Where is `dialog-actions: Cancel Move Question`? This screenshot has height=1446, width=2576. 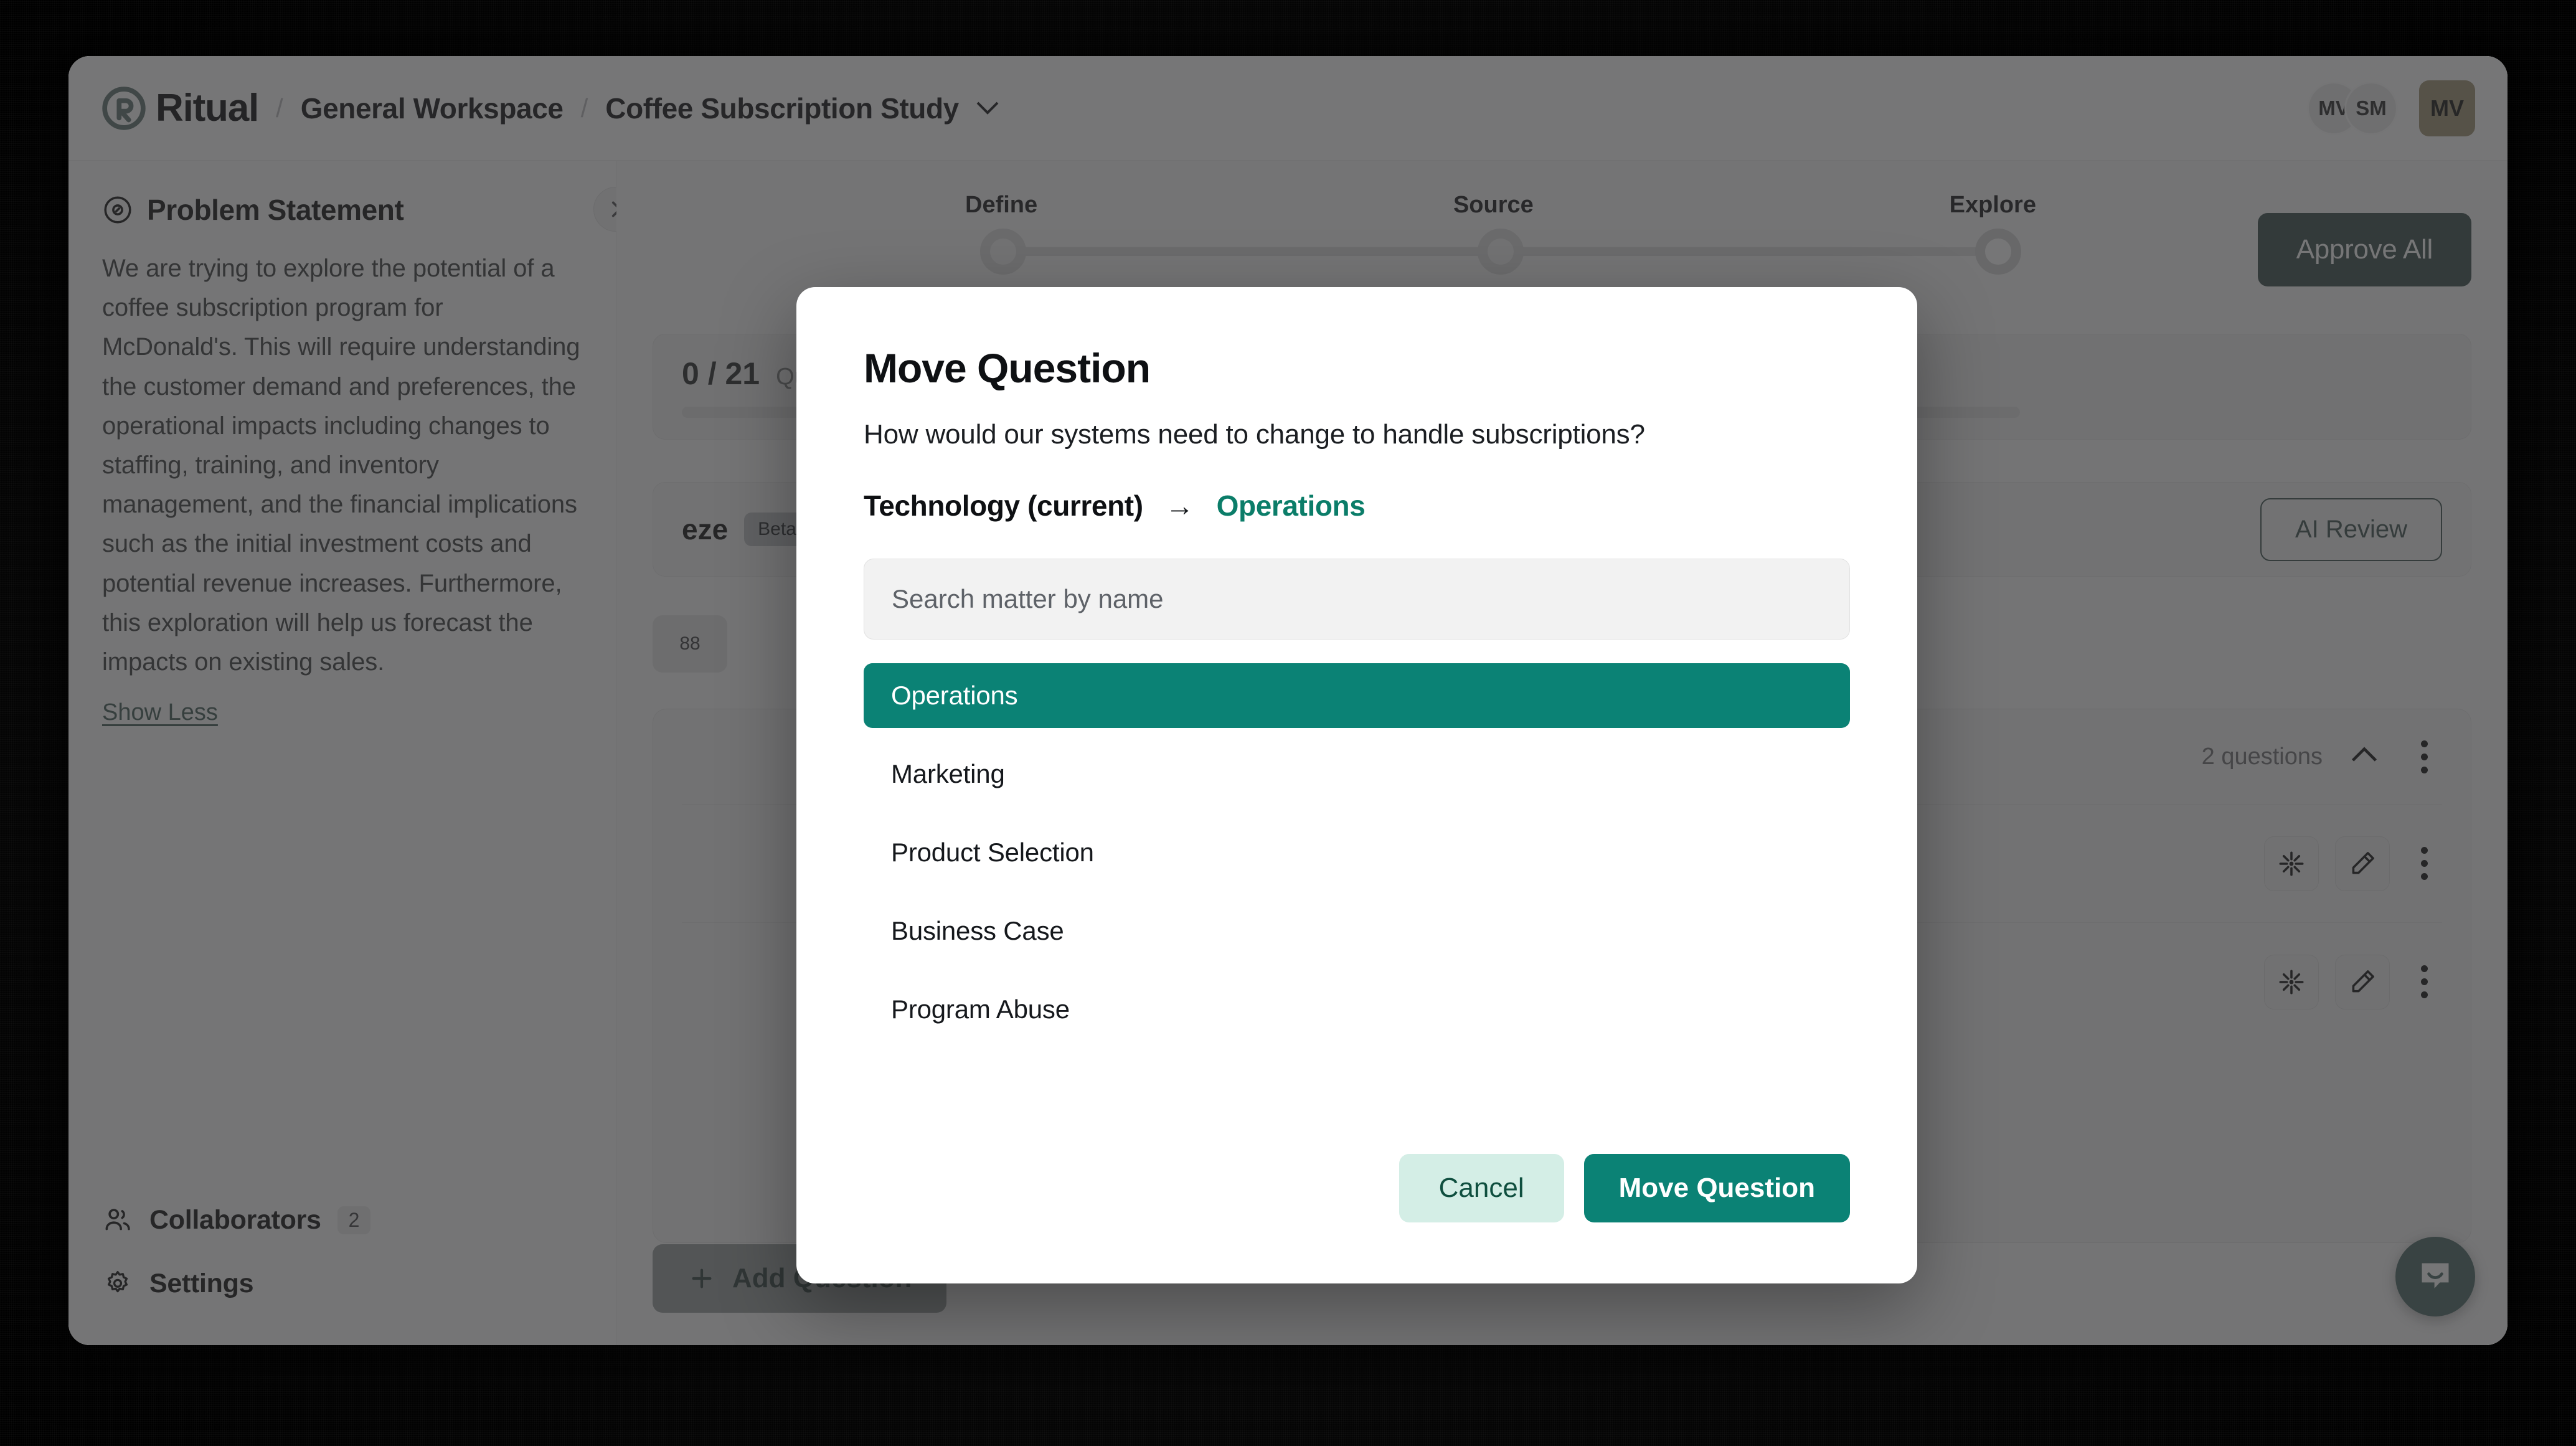
dialog-actions: Cancel Move Question is located at coordinates (1624, 1188).